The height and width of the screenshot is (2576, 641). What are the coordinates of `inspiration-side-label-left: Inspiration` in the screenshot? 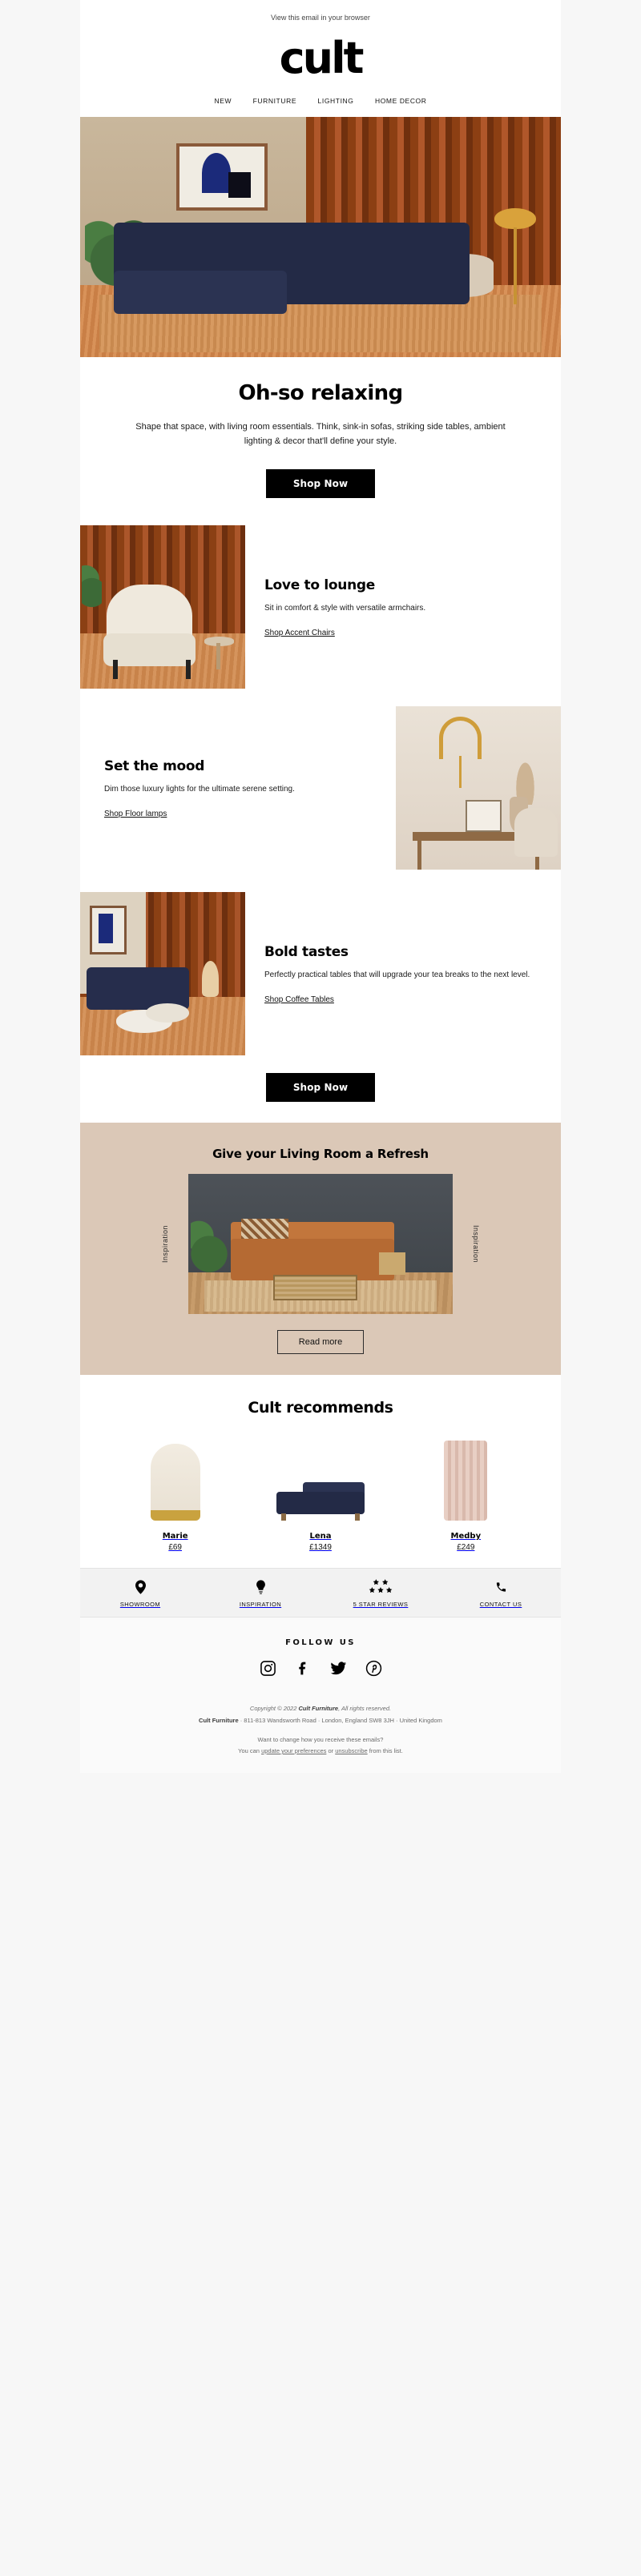 It's located at (165, 1244).